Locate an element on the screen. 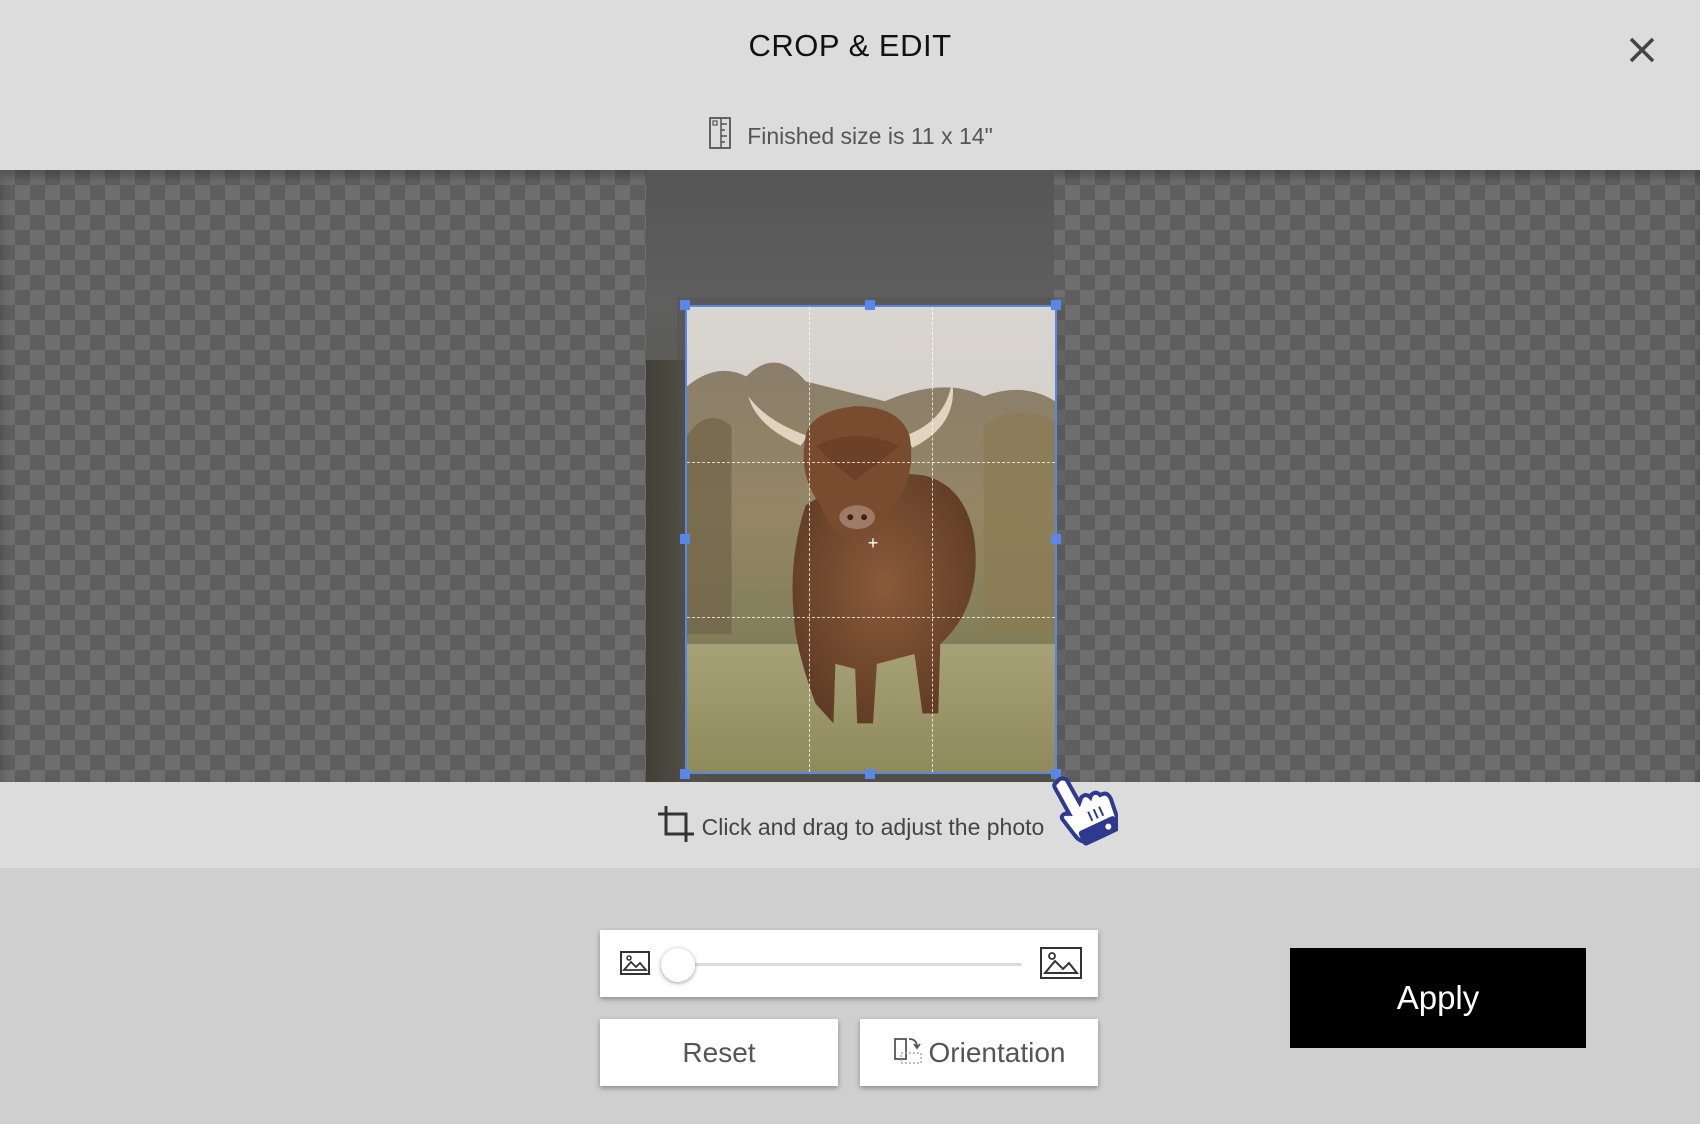 This screenshot has height=1124, width=1700. finished-size: Finished size is 11 x 14" is located at coordinates (850, 136).